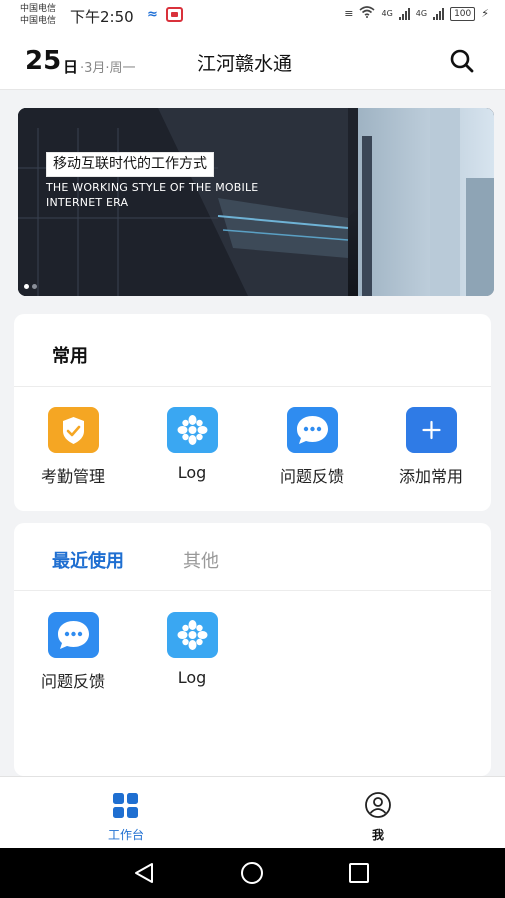 Image resolution: width=505 pixels, height=898 pixels. What do you see at coordinates (387, 13) in the screenshot?
I see `network-type-1: 4G` at bounding box center [387, 13].